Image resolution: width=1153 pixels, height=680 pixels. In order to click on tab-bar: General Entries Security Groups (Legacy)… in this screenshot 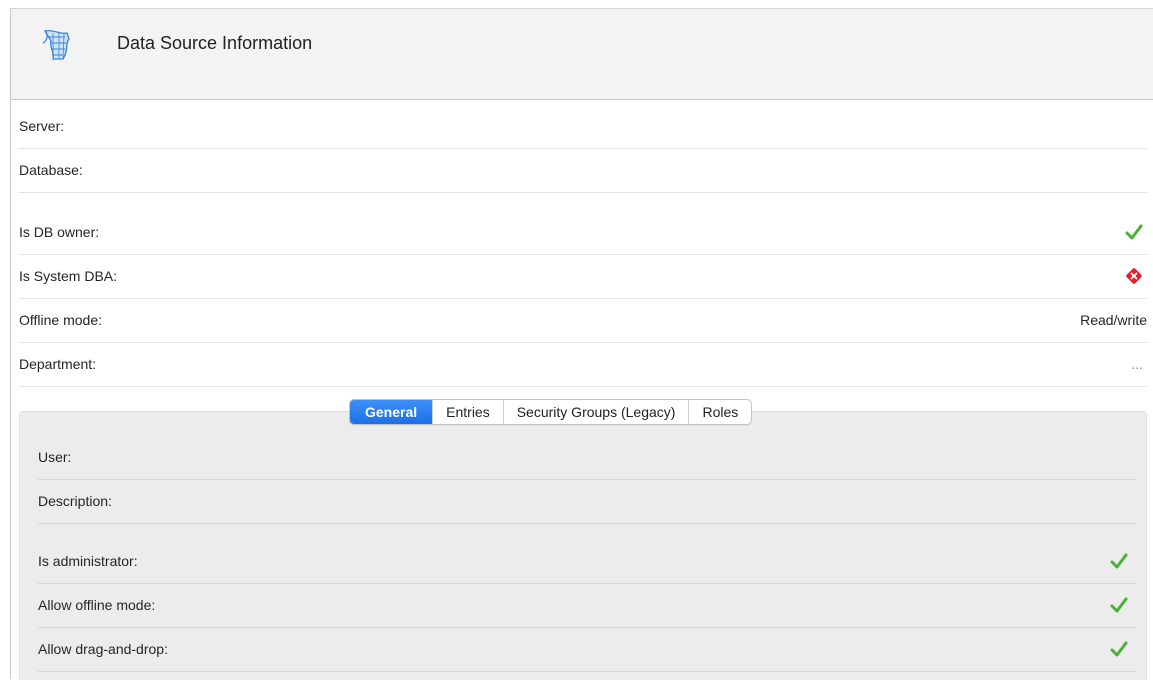, I will do `click(551, 412)`.